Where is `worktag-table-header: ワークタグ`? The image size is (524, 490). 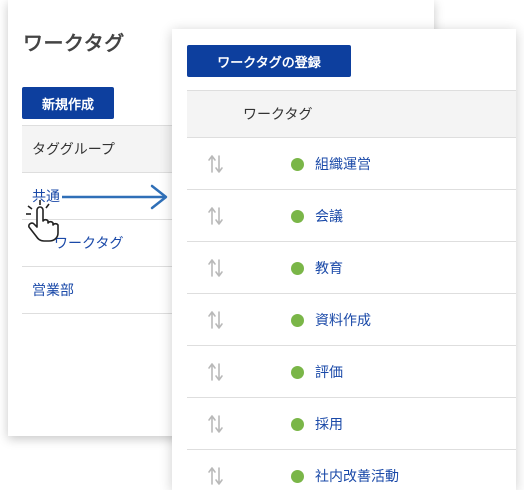 worktag-table-header: ワークタグ is located at coordinates (351, 114).